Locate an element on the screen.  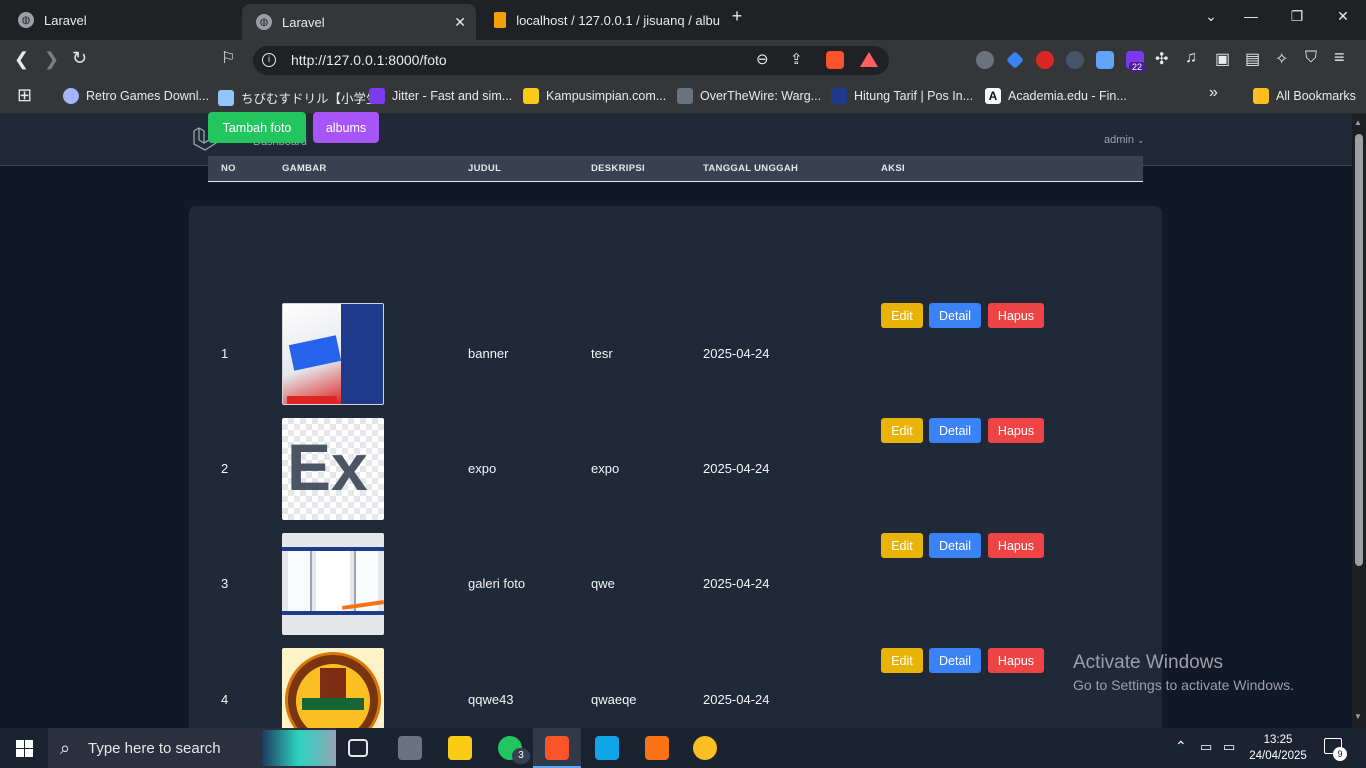
task-view-icon is located at coordinates (358, 748).